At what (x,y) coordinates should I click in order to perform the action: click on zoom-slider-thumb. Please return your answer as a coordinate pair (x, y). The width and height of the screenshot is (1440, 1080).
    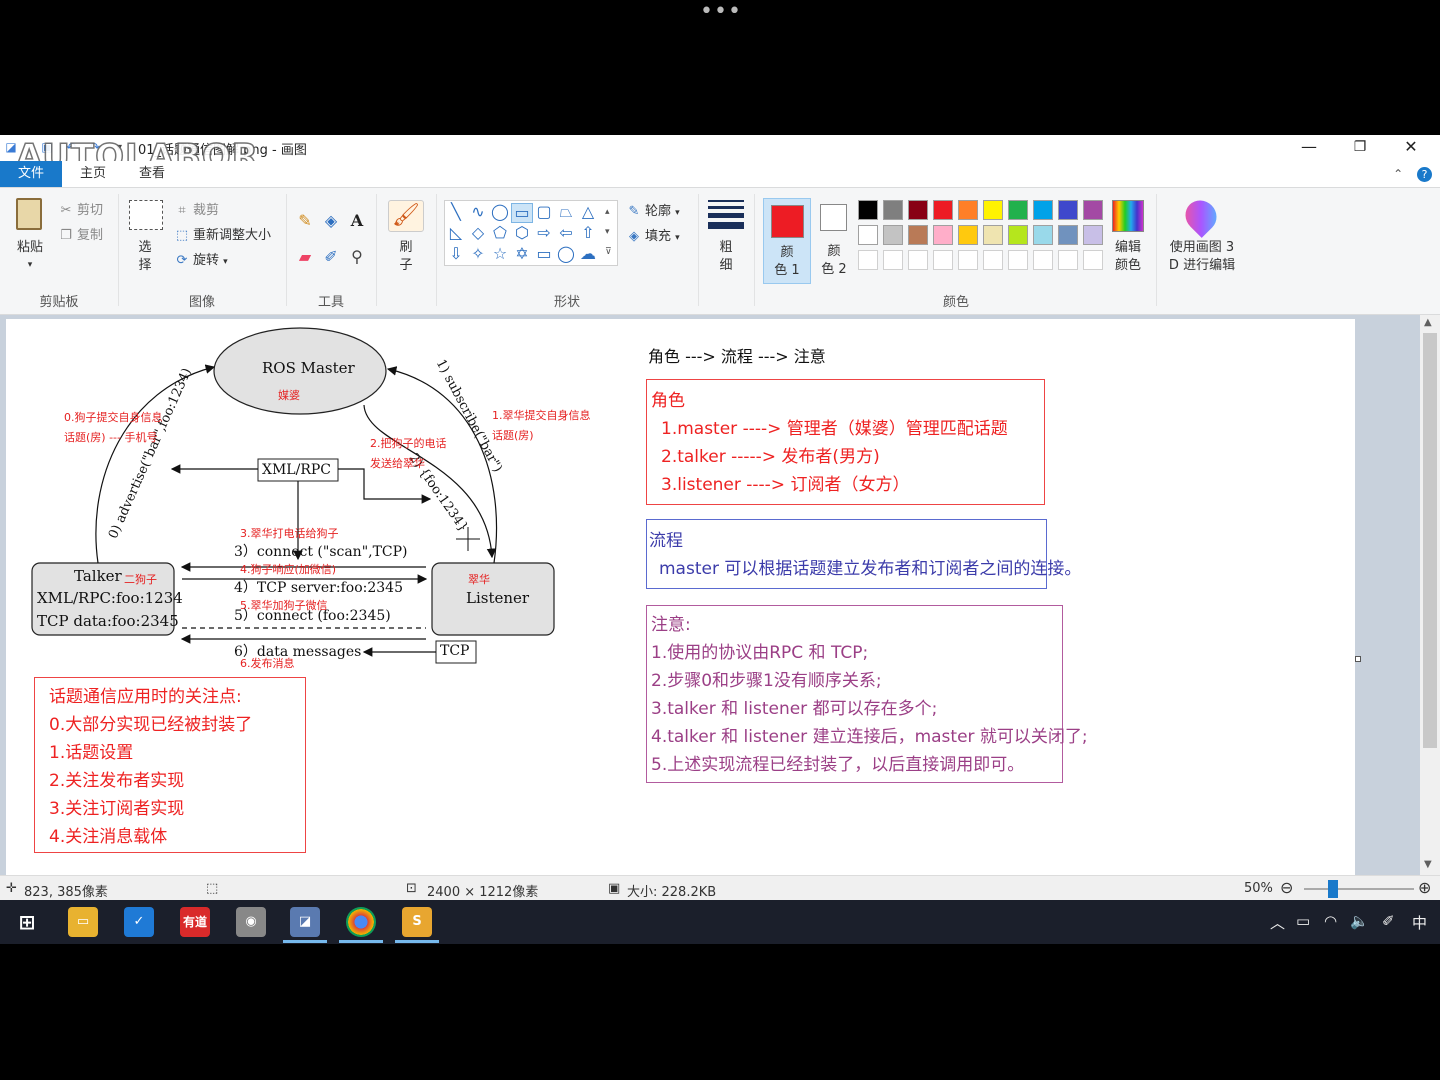
    Looking at the image, I should click on (1333, 889).